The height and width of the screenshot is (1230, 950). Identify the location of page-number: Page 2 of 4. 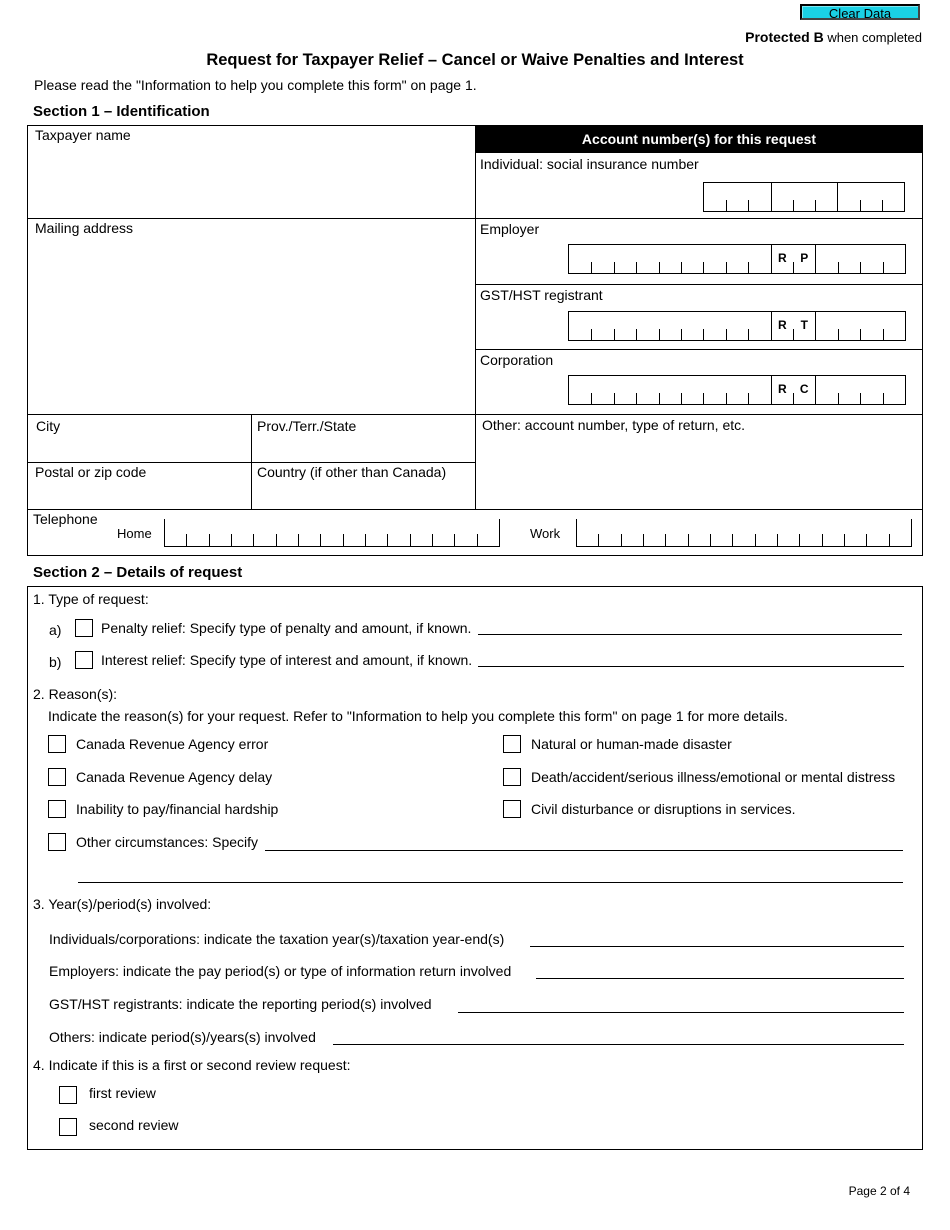
(879, 1191).